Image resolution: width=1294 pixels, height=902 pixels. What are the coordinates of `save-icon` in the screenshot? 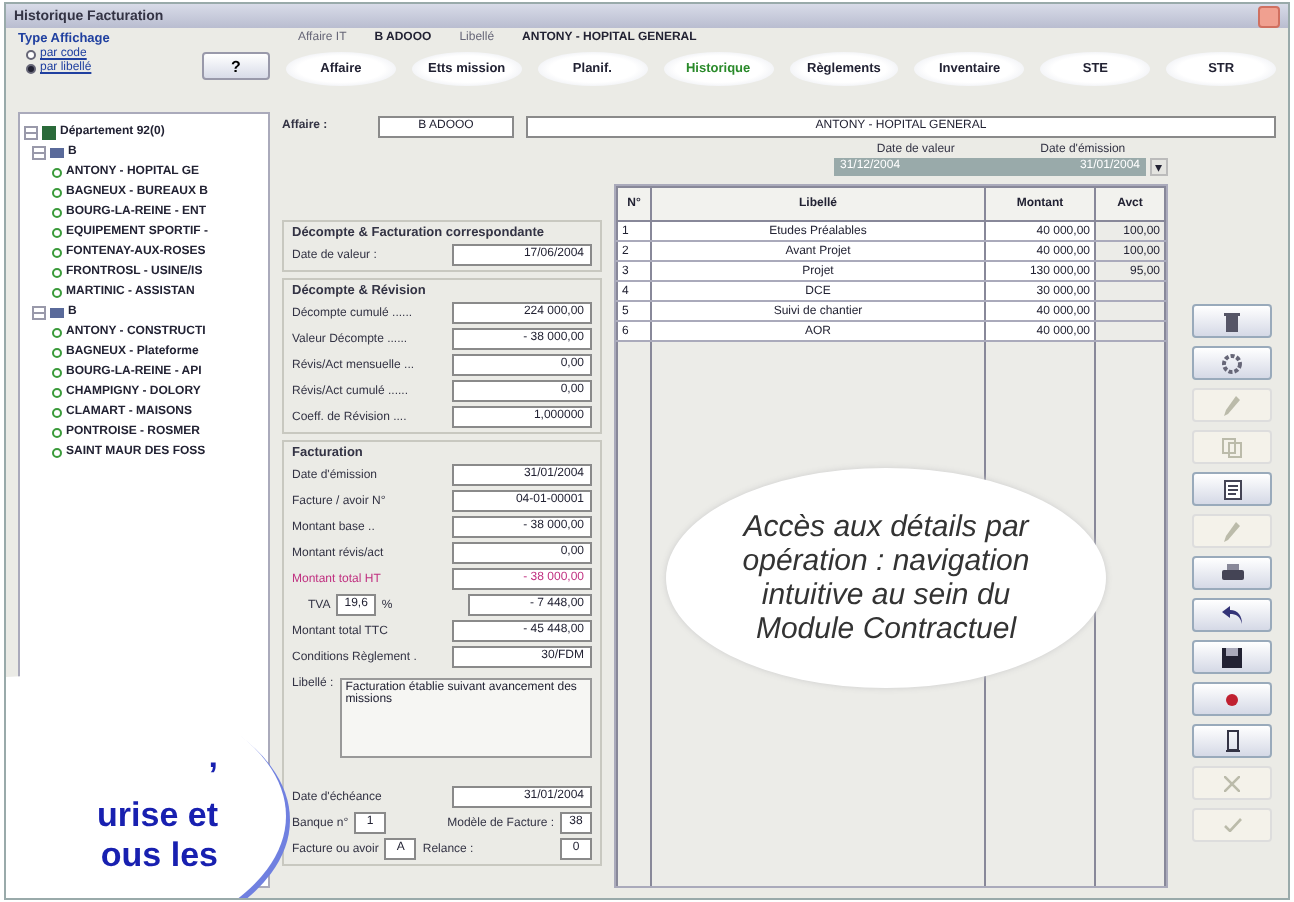 It's located at (1232, 657).